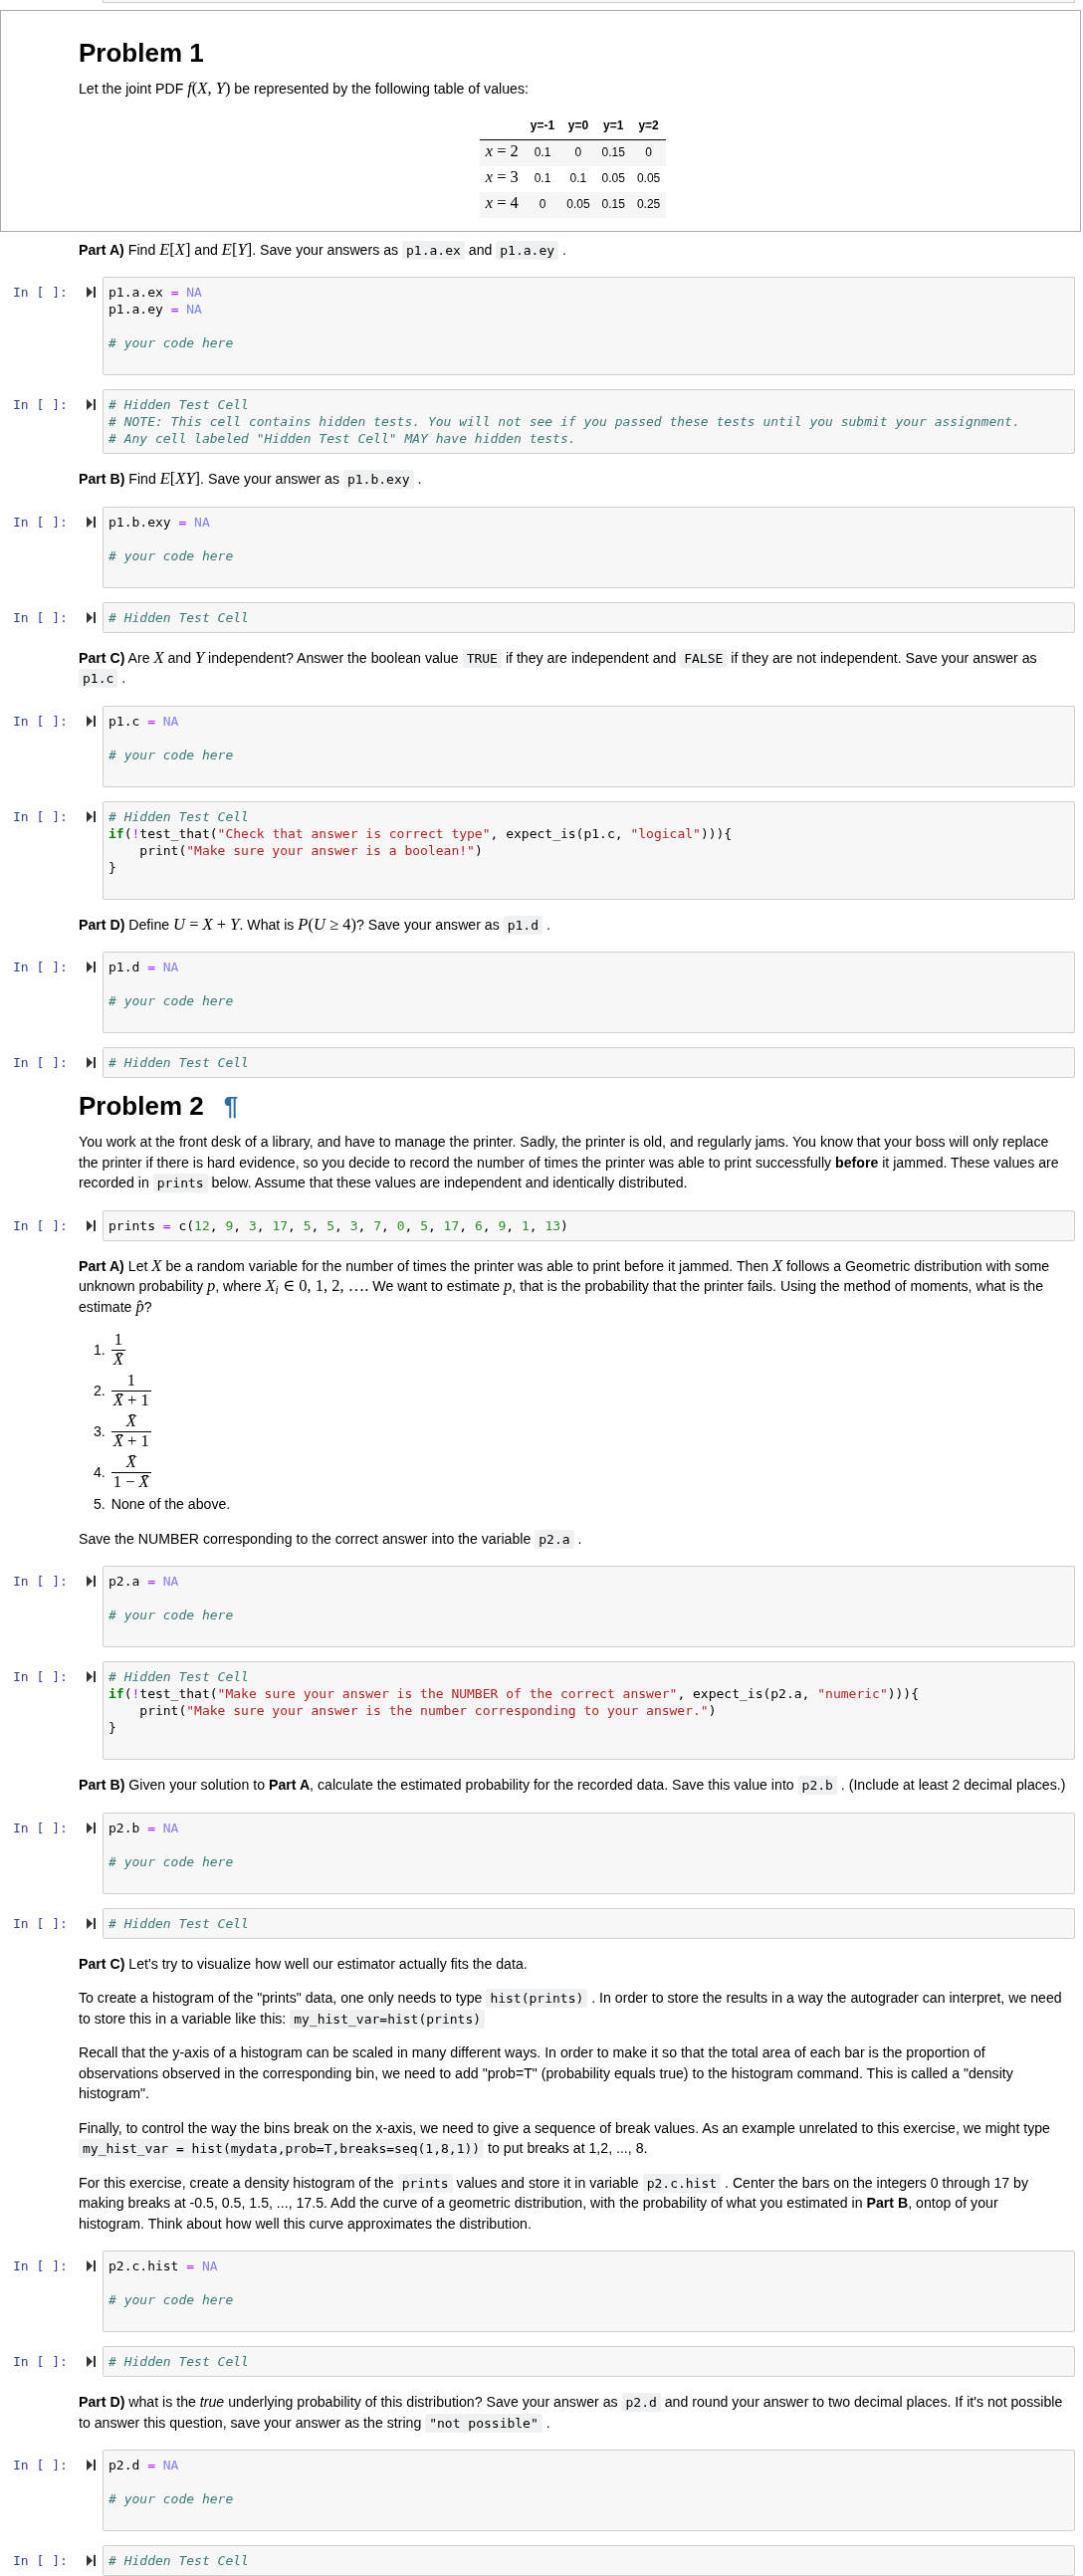 The height and width of the screenshot is (2576, 1083). What do you see at coordinates (141, 53) in the screenshot?
I see `section-heading: Problem 1` at bounding box center [141, 53].